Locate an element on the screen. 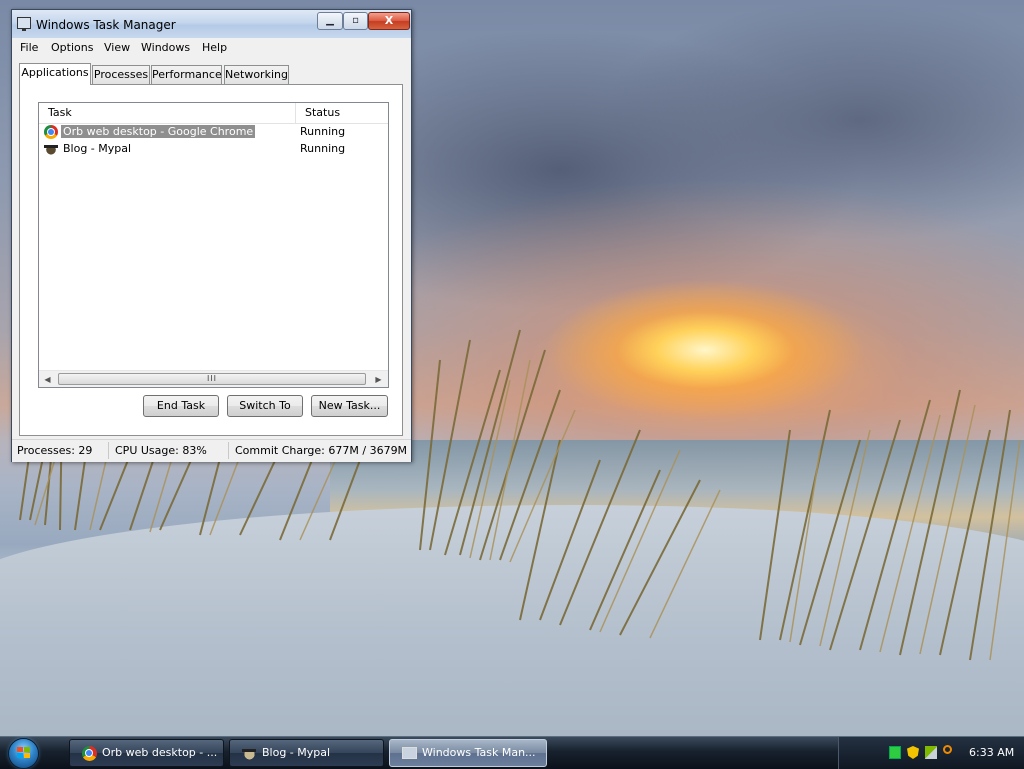 The height and width of the screenshot is (769, 1024). taskbar-item-mypal: Blog - Mypal is located at coordinates (306, 753).